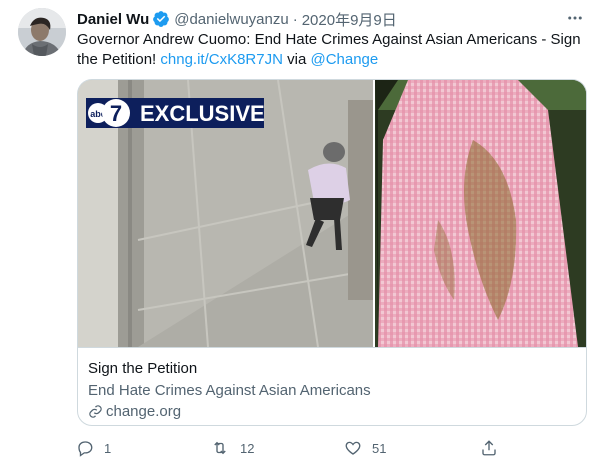  I want to click on retweet-button: 12, so click(232, 448).